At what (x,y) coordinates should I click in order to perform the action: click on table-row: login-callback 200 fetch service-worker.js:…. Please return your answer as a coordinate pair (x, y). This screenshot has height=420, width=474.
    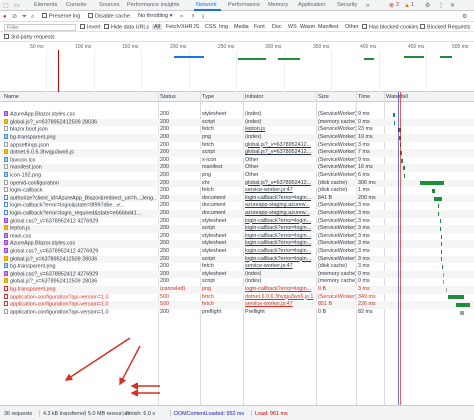
    Looking at the image, I should click on (237, 191).